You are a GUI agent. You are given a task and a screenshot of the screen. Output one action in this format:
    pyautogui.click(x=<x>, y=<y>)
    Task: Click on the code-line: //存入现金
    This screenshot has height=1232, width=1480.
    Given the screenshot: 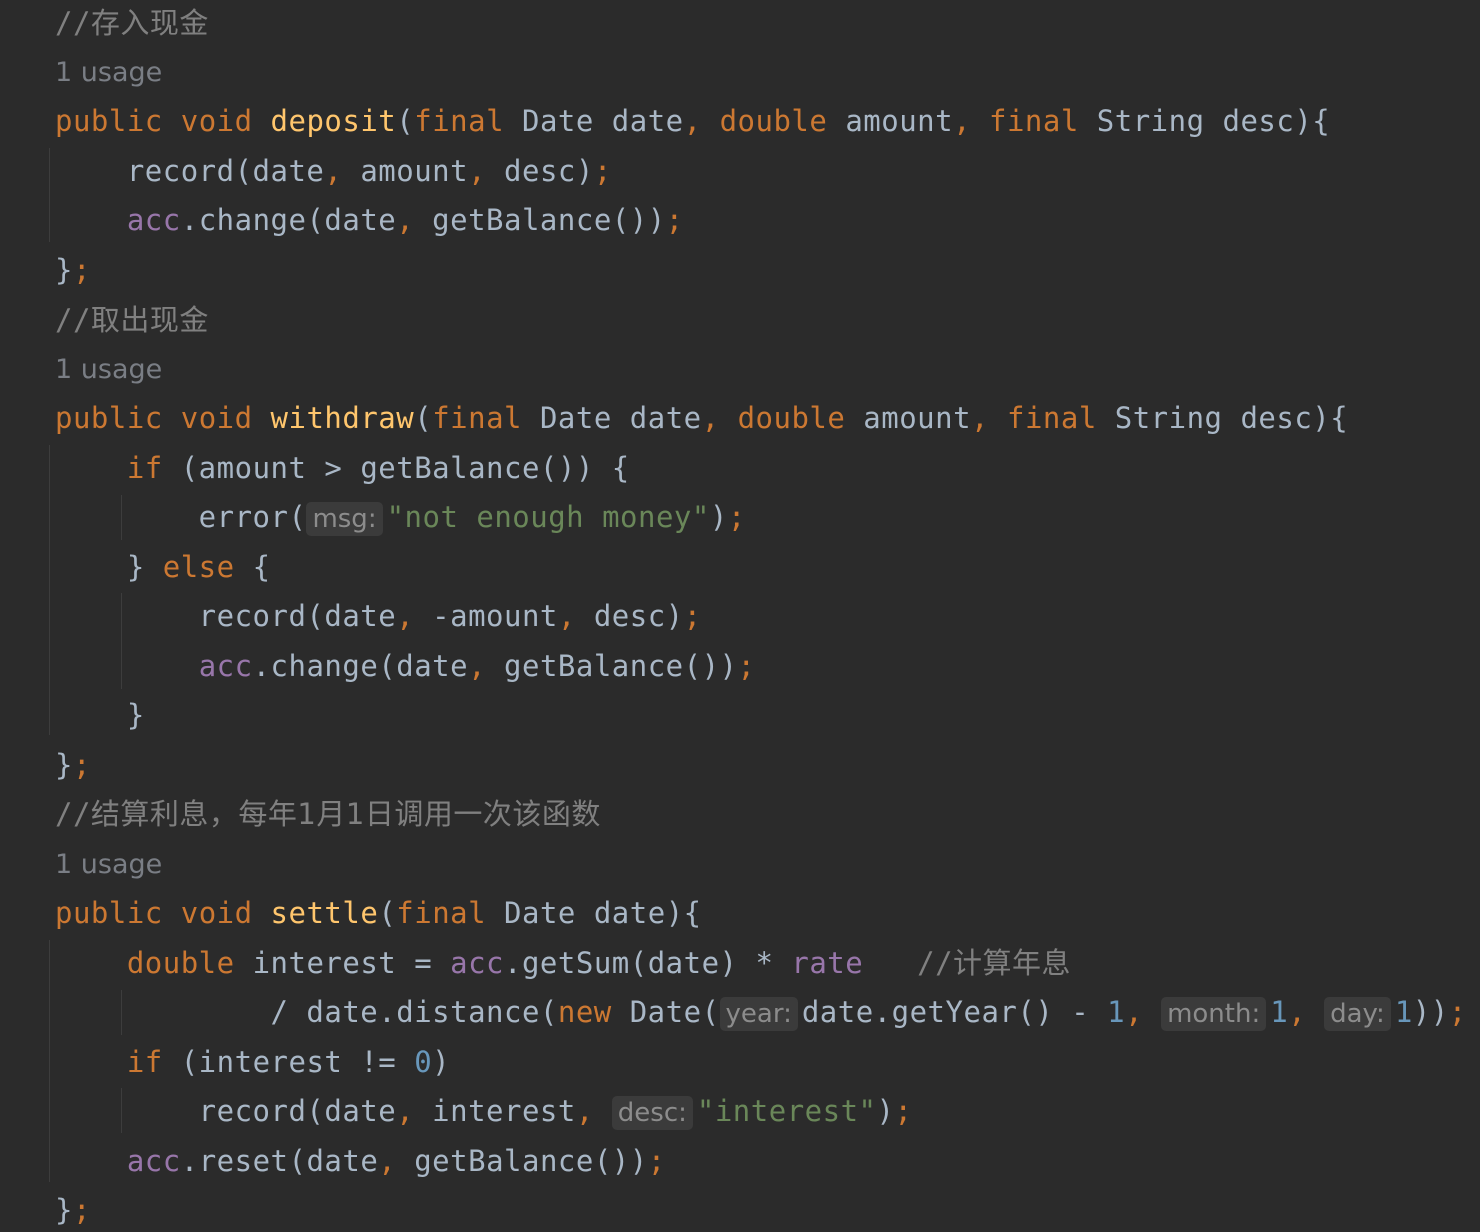 What is the action you would take?
    pyautogui.click(x=132, y=23)
    